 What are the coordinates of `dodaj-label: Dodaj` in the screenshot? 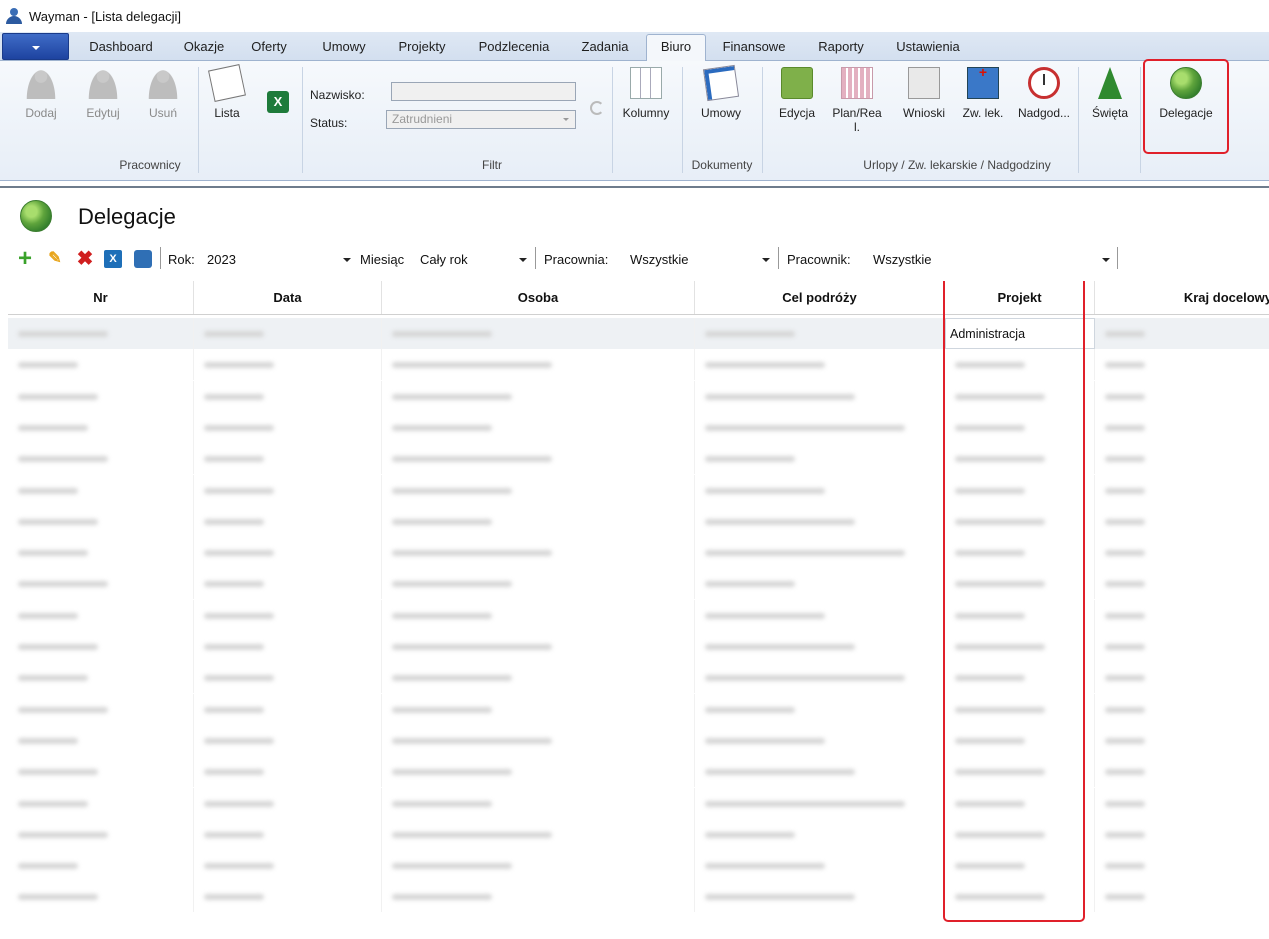 It's located at (41, 113).